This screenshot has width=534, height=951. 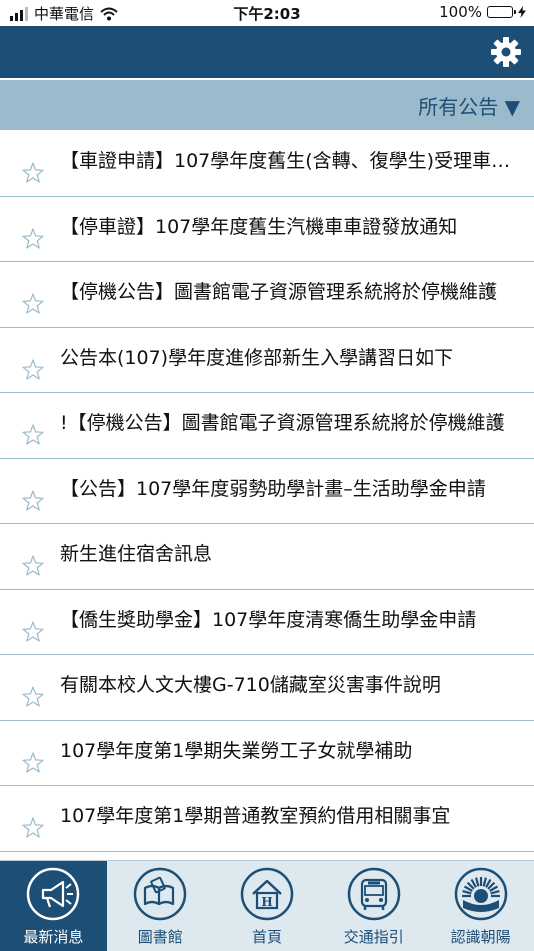 What do you see at coordinates (236, 750) in the screenshot?
I see `announcement-title: 107學年度第1學期失業勞工子女就學補助` at bounding box center [236, 750].